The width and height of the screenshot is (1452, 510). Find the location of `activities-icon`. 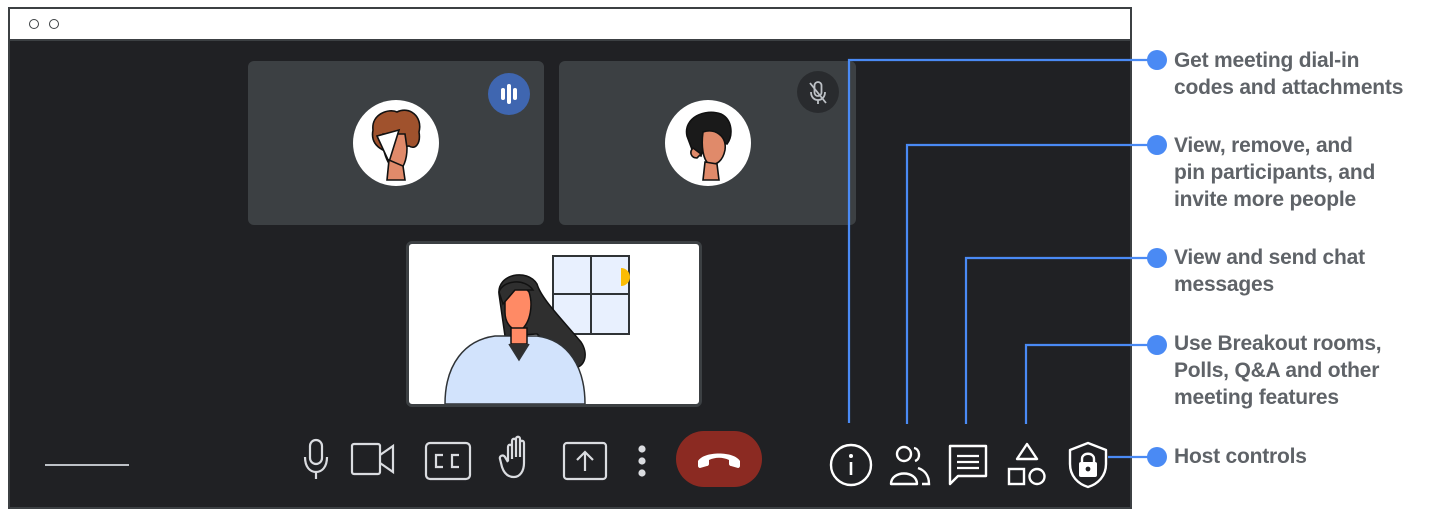

activities-icon is located at coordinates (1027, 465).